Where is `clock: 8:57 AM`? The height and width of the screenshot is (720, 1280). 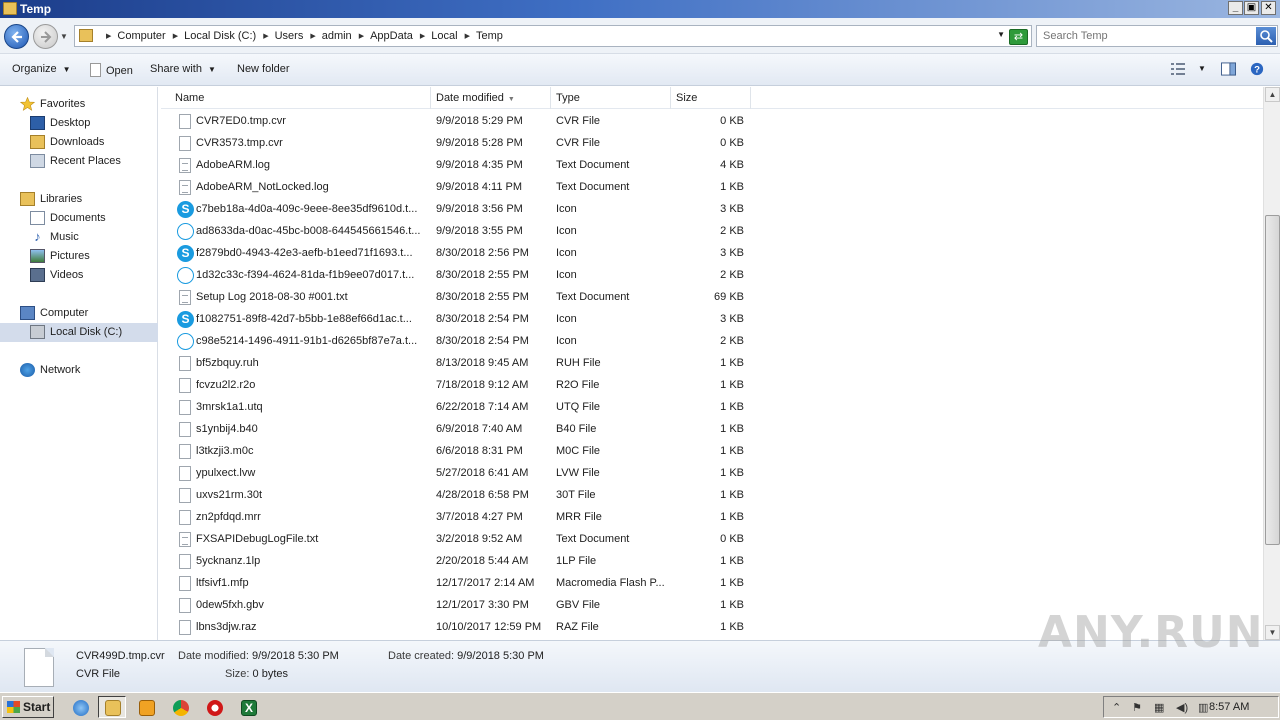 clock: 8:57 AM is located at coordinates (1229, 707).